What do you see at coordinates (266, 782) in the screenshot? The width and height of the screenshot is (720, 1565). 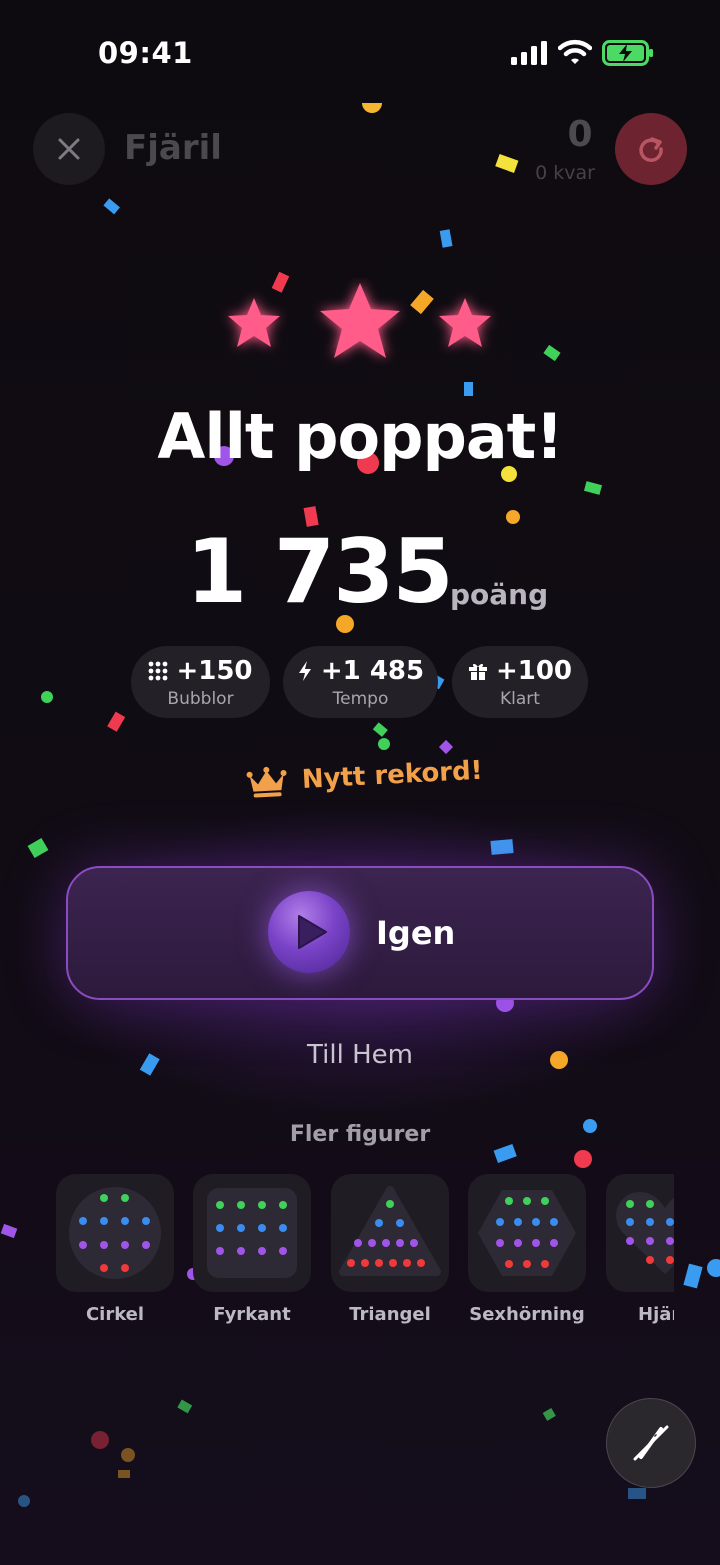 I see `crown-icon` at bounding box center [266, 782].